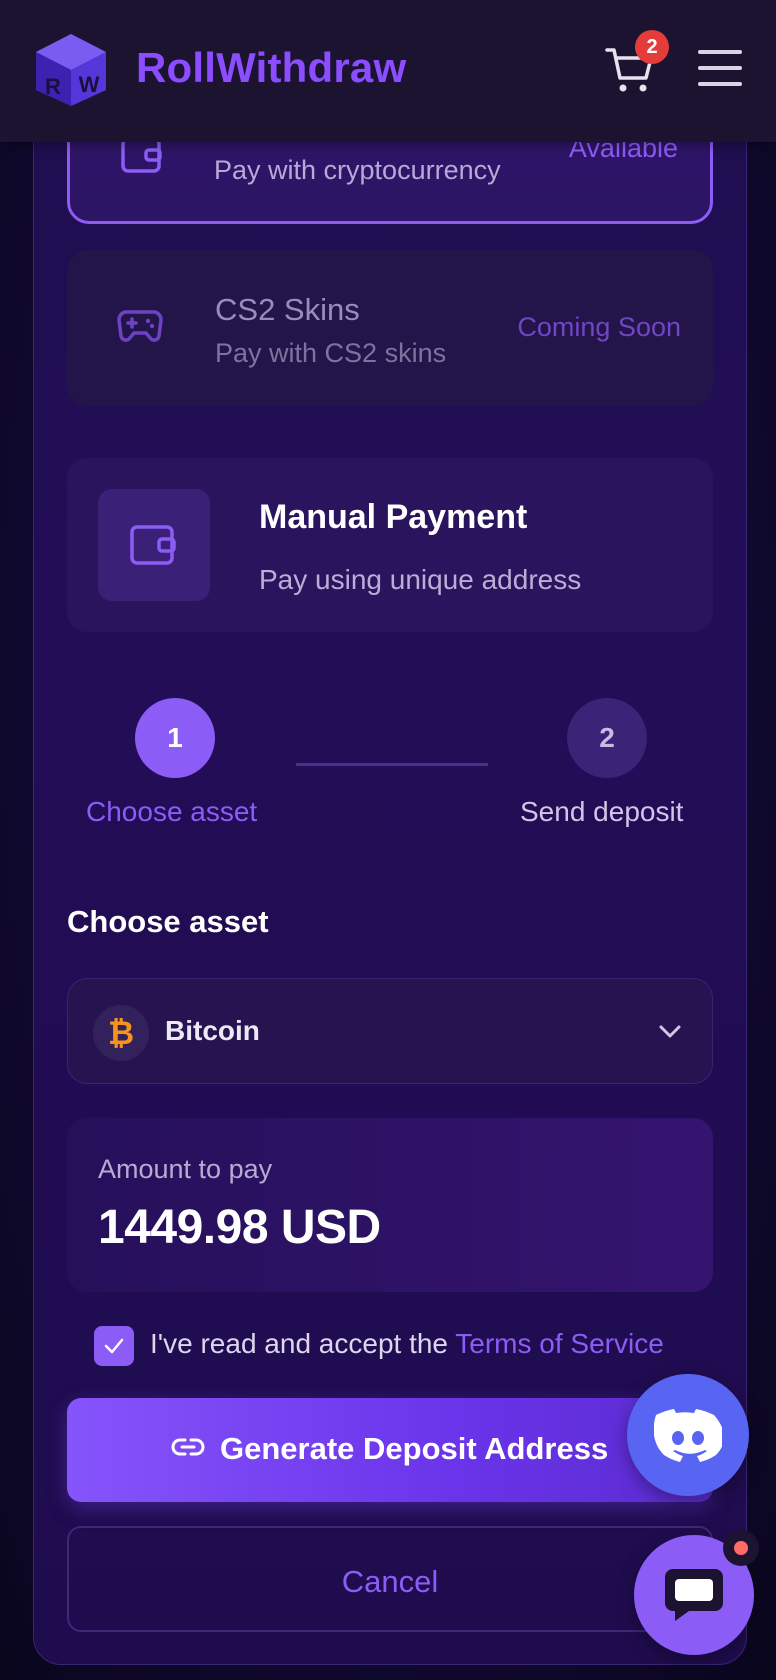 This screenshot has width=776, height=1680. I want to click on cancel-button-label: Cancel, so click(390, 1581).